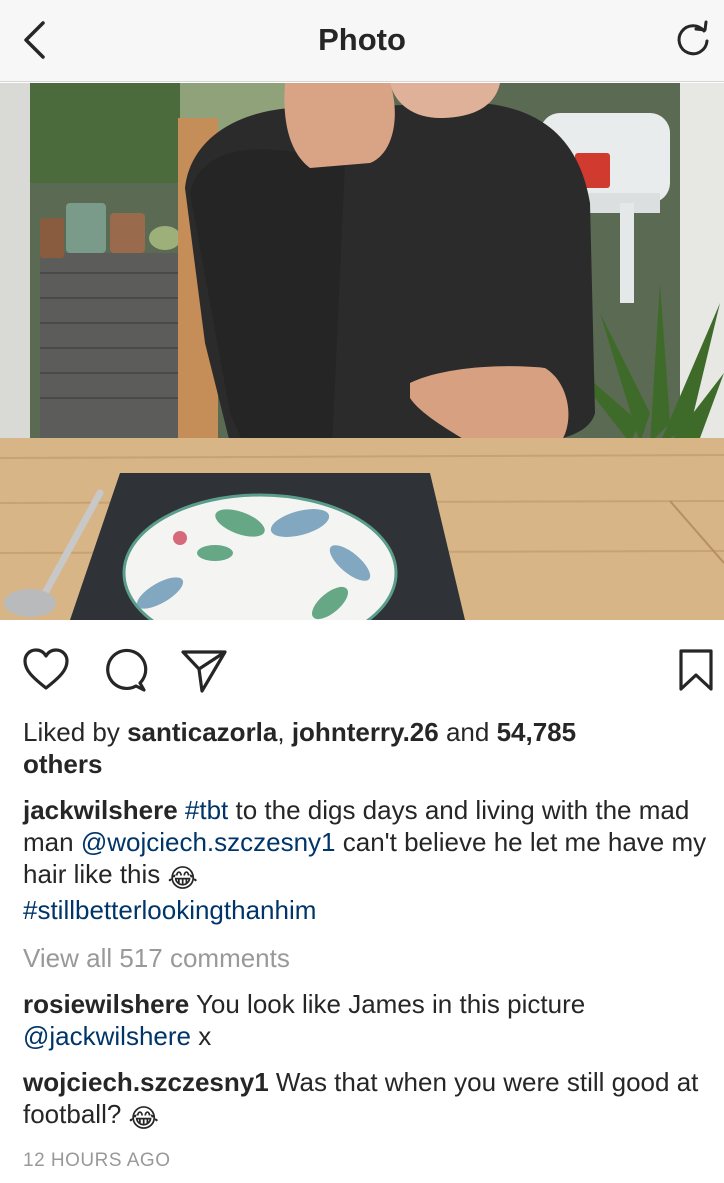 This screenshot has width=724, height=1183. What do you see at coordinates (537, 732) in the screenshot?
I see `likes-count: 54,785` at bounding box center [537, 732].